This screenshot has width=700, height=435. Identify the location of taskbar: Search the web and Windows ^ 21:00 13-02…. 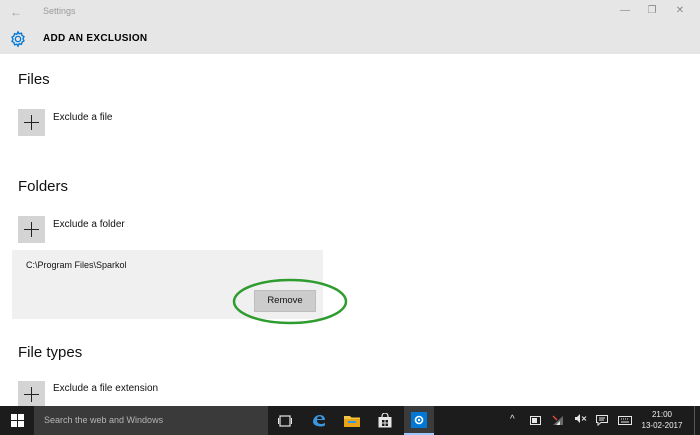
(350, 420).